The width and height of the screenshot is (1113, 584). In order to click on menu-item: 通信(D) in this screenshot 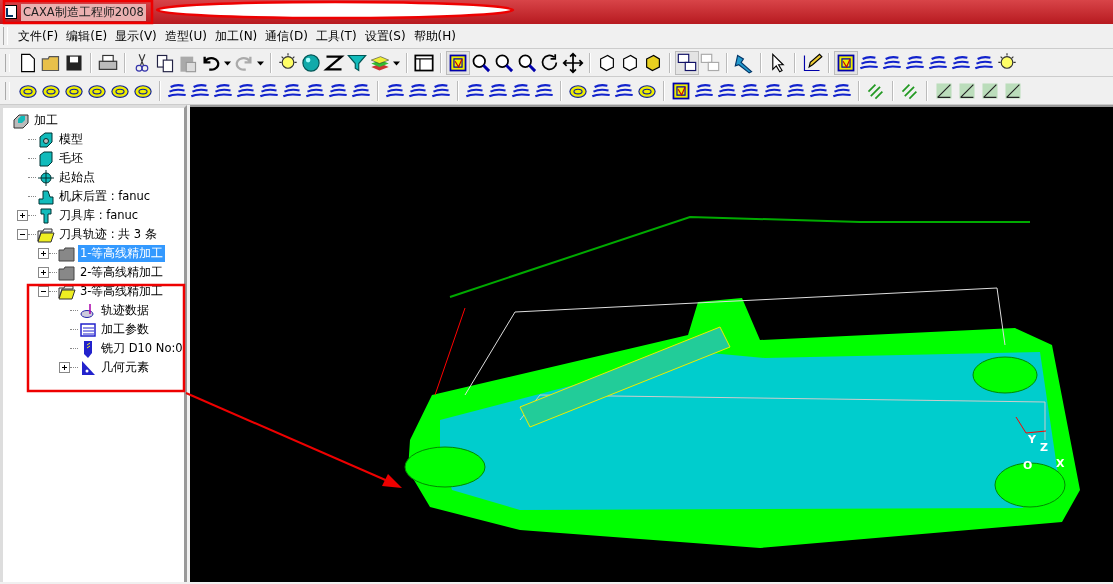, I will do `click(286, 36)`.